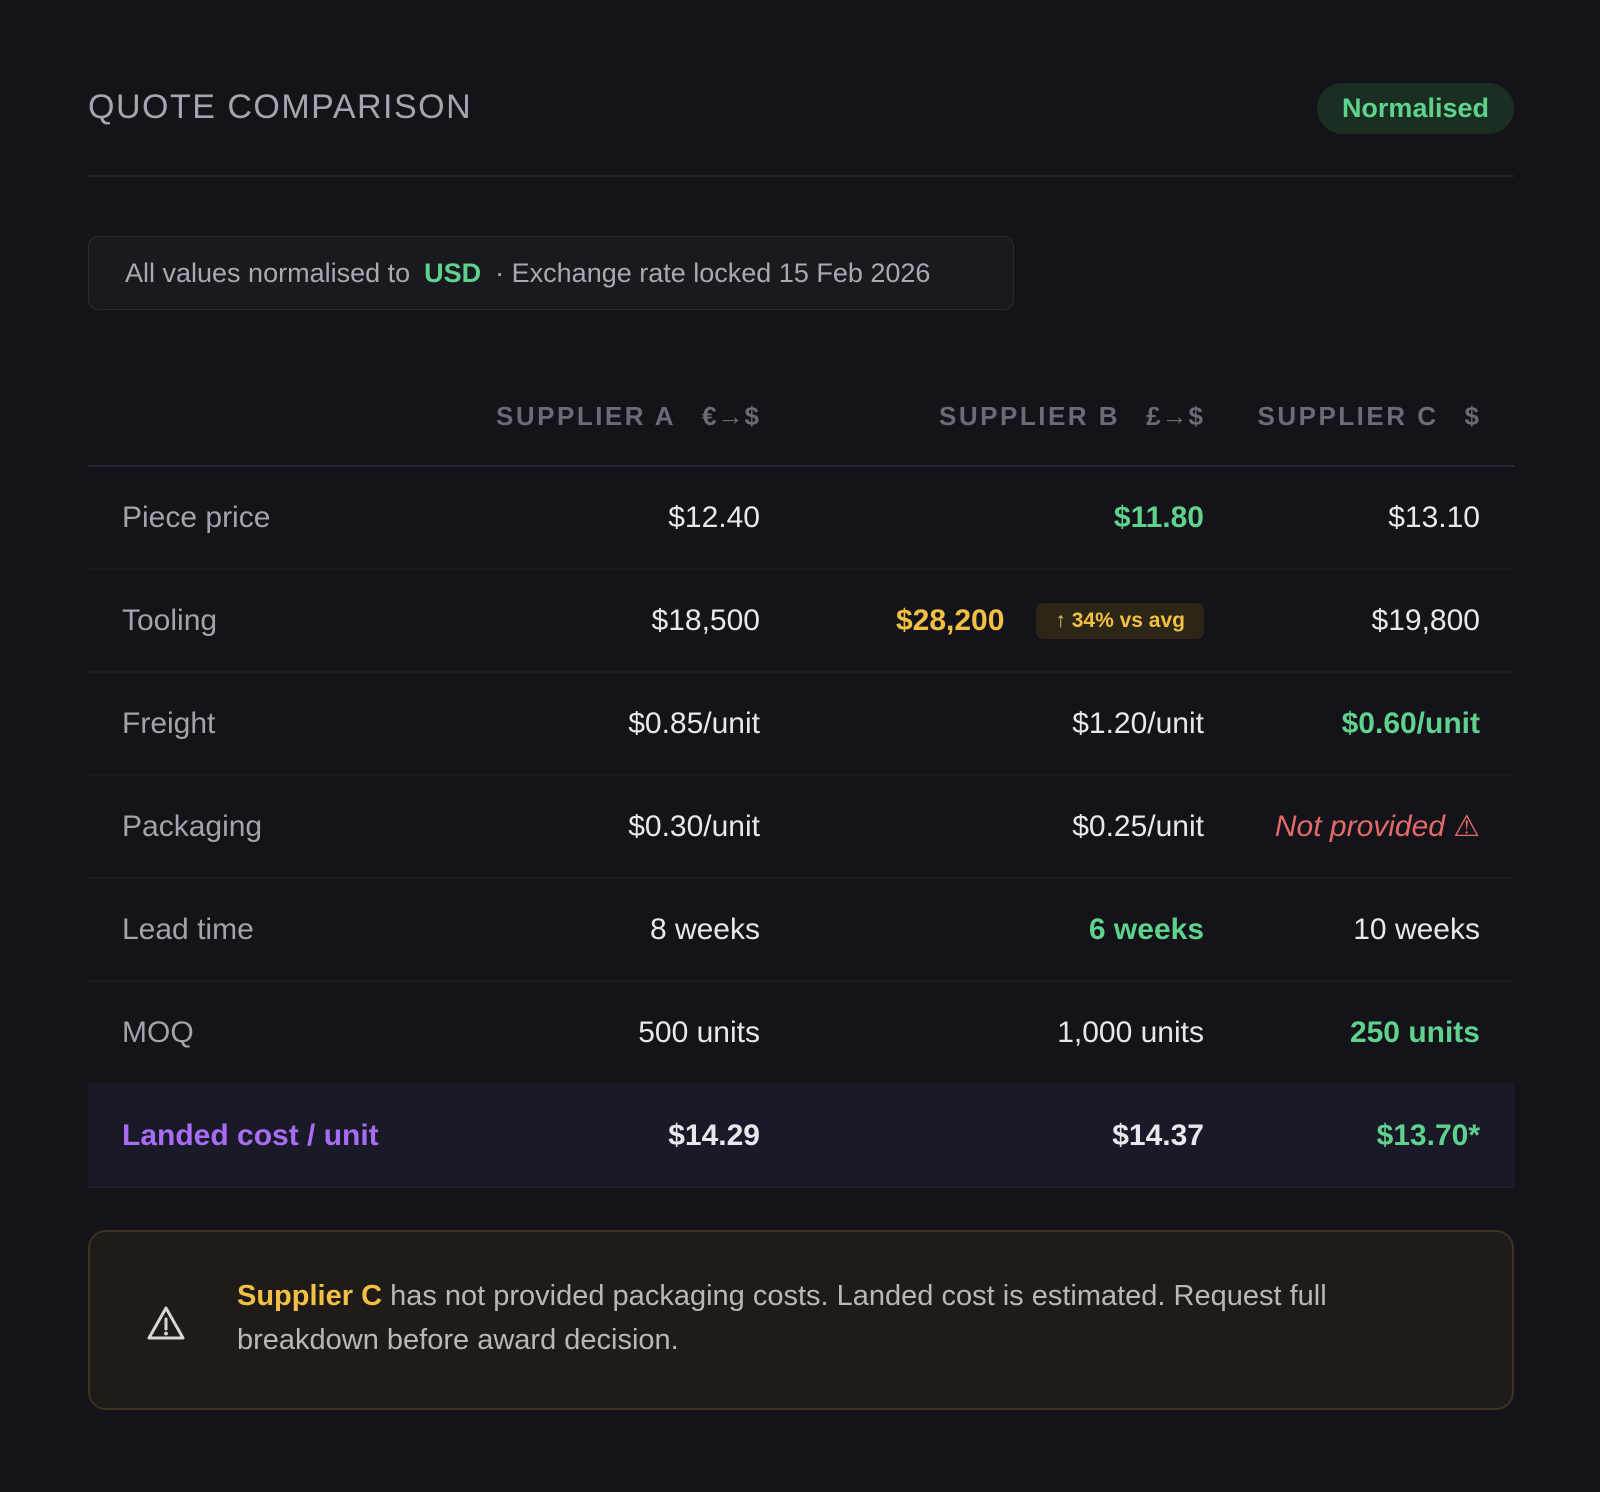 The height and width of the screenshot is (1492, 1600). I want to click on table-header: SUPPLIER A €→$ SUPPLIER B £→$ SUPPLIER C $, so click(801, 421).